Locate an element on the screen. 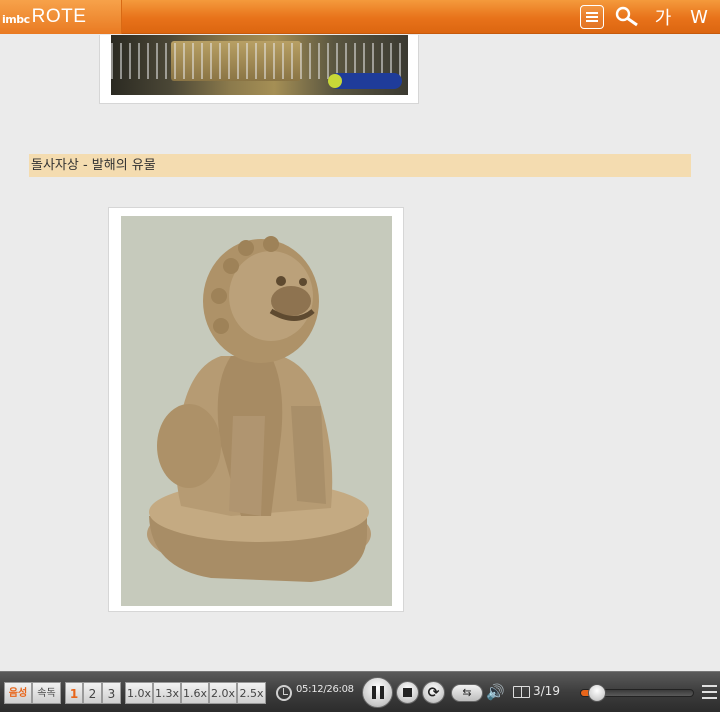 Image resolution: width=720 pixels, height=712 pixels. speed-2-5-button: 2.5x is located at coordinates (251, 693).